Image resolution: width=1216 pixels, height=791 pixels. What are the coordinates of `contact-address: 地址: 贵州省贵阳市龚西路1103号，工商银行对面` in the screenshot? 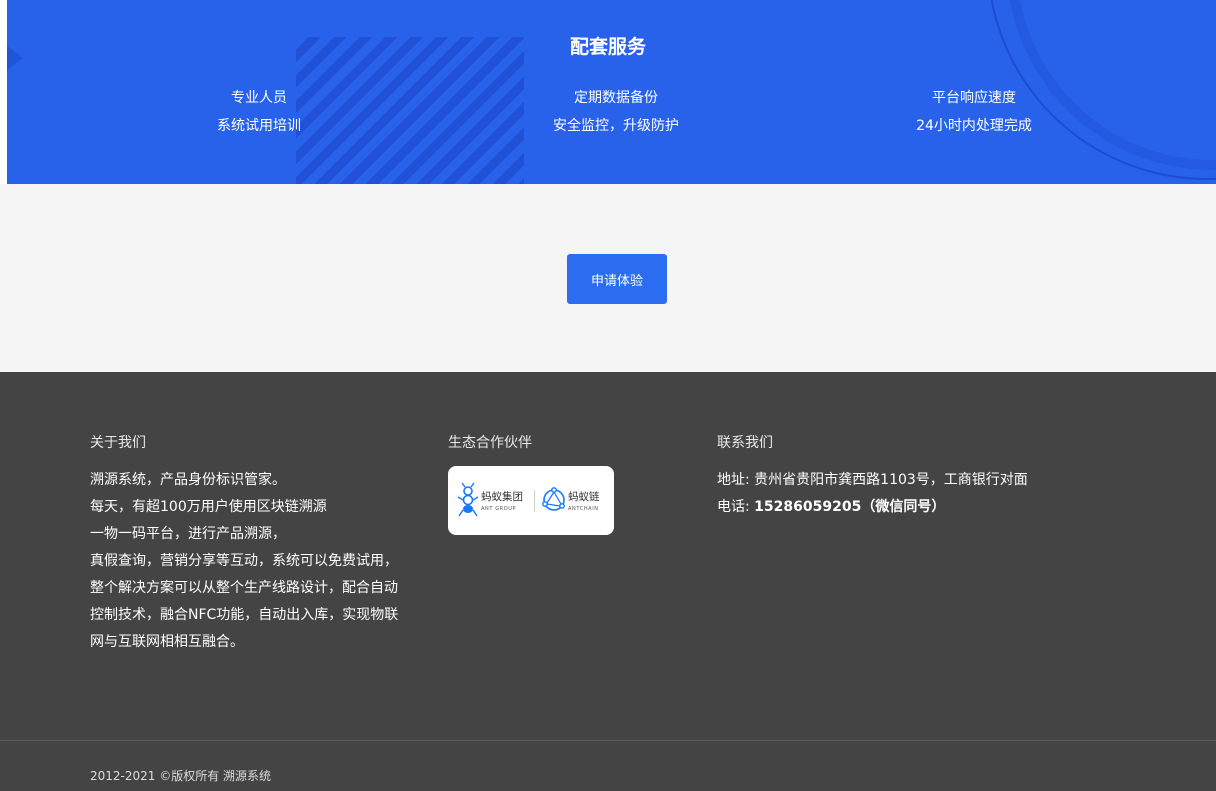 It's located at (872, 480).